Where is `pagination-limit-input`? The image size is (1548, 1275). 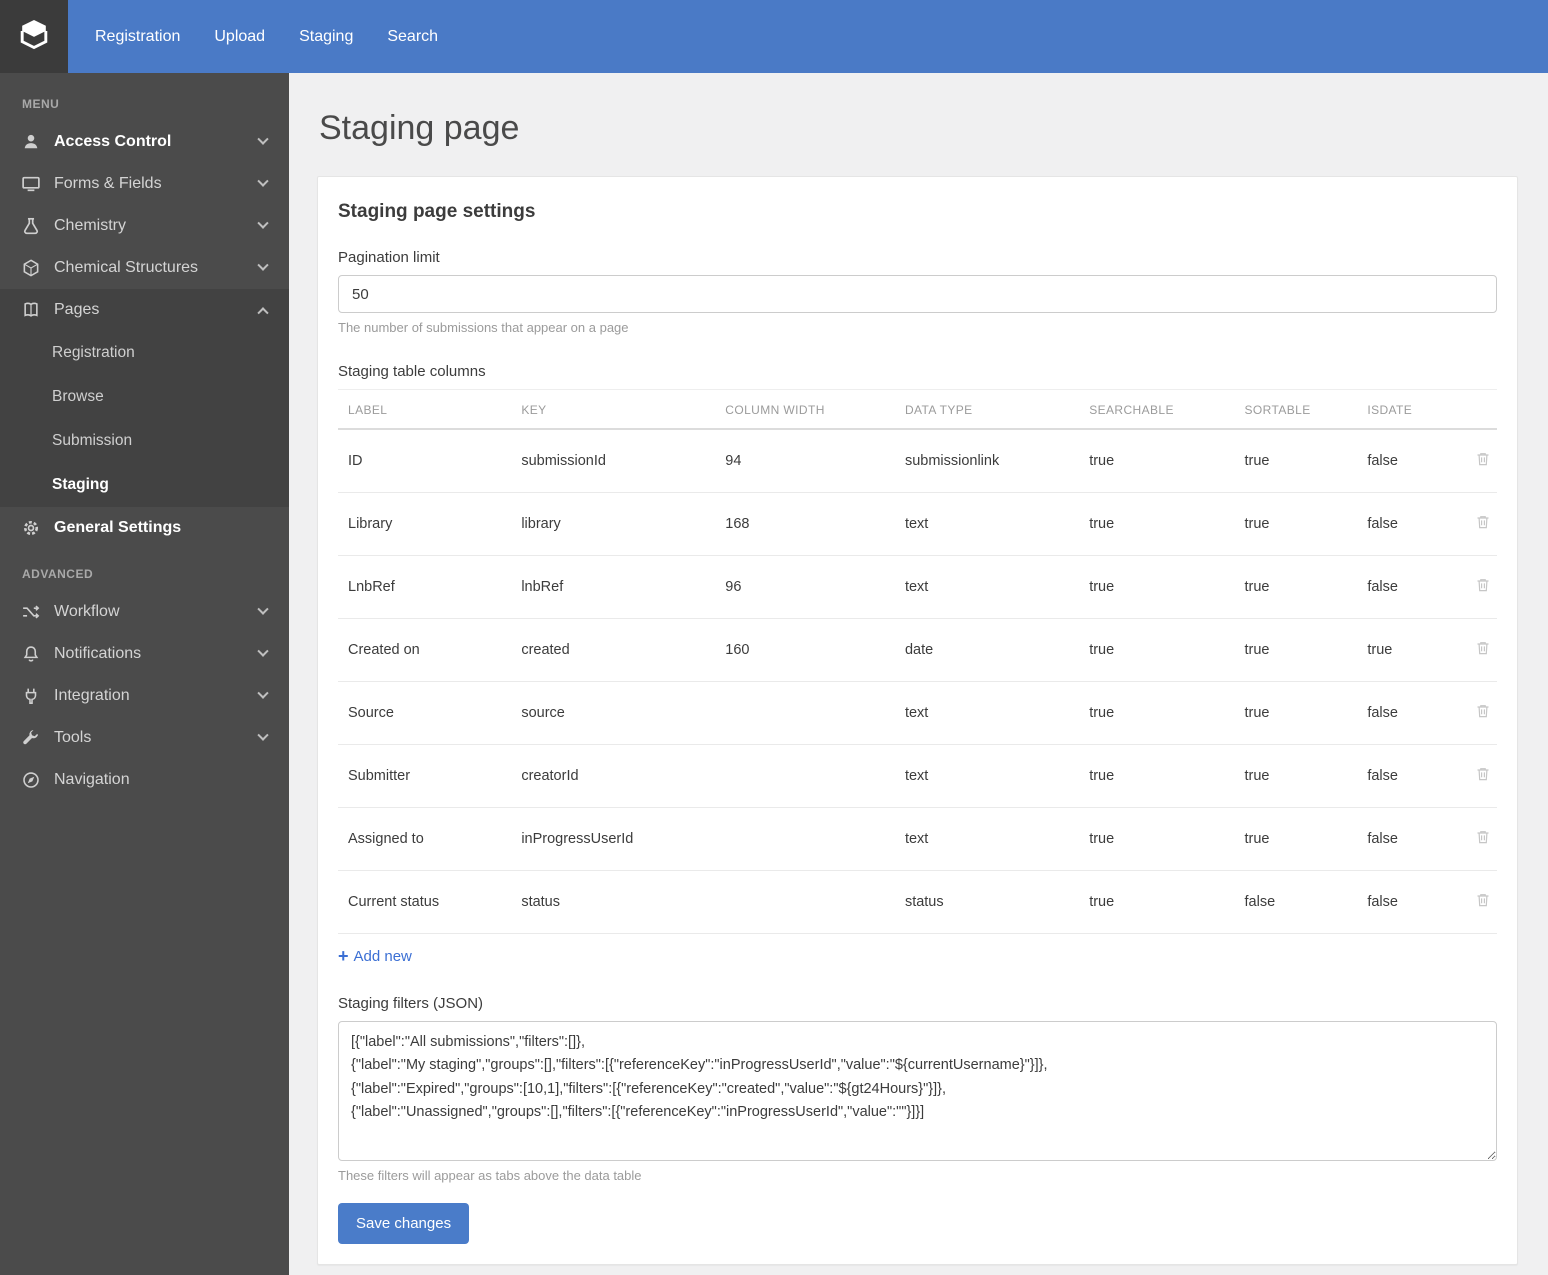 pagination-limit-input is located at coordinates (917, 294).